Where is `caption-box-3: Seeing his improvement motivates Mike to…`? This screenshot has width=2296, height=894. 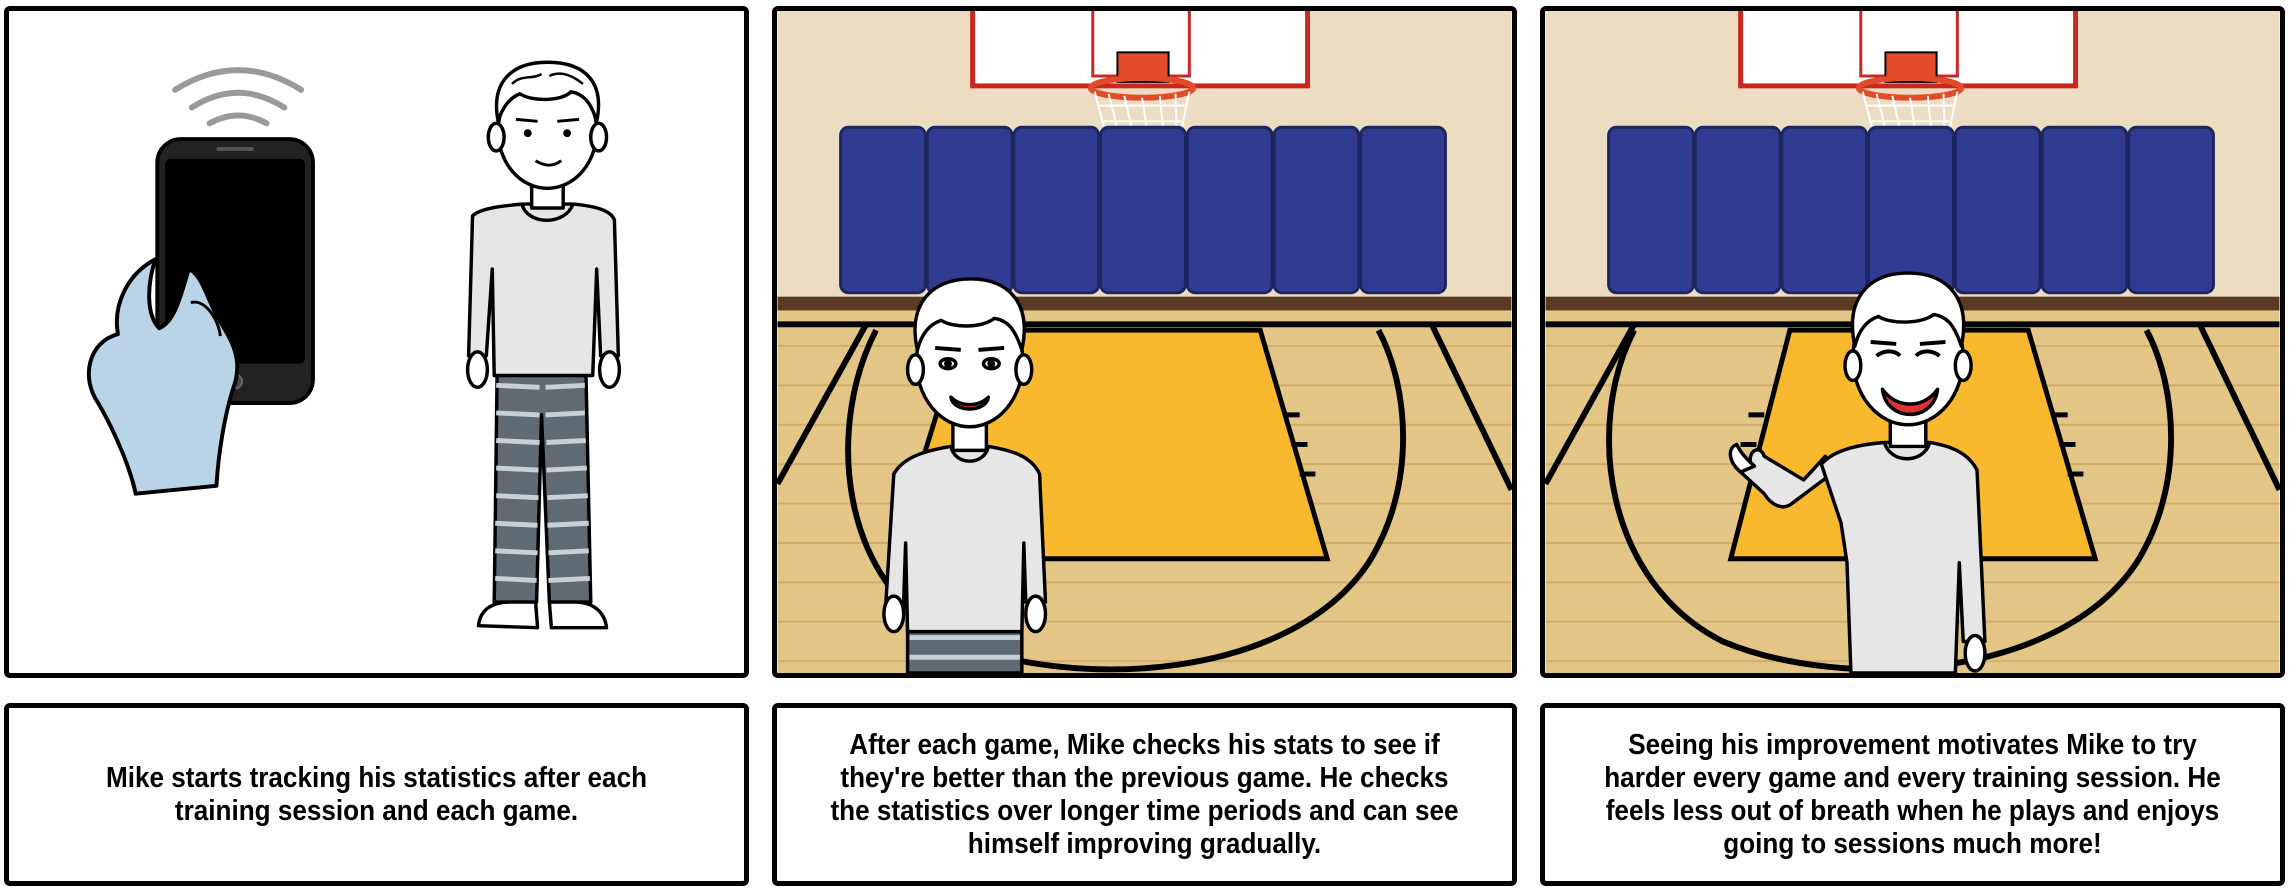 caption-box-3: Seeing his improvement motivates Mike to… is located at coordinates (1912, 794).